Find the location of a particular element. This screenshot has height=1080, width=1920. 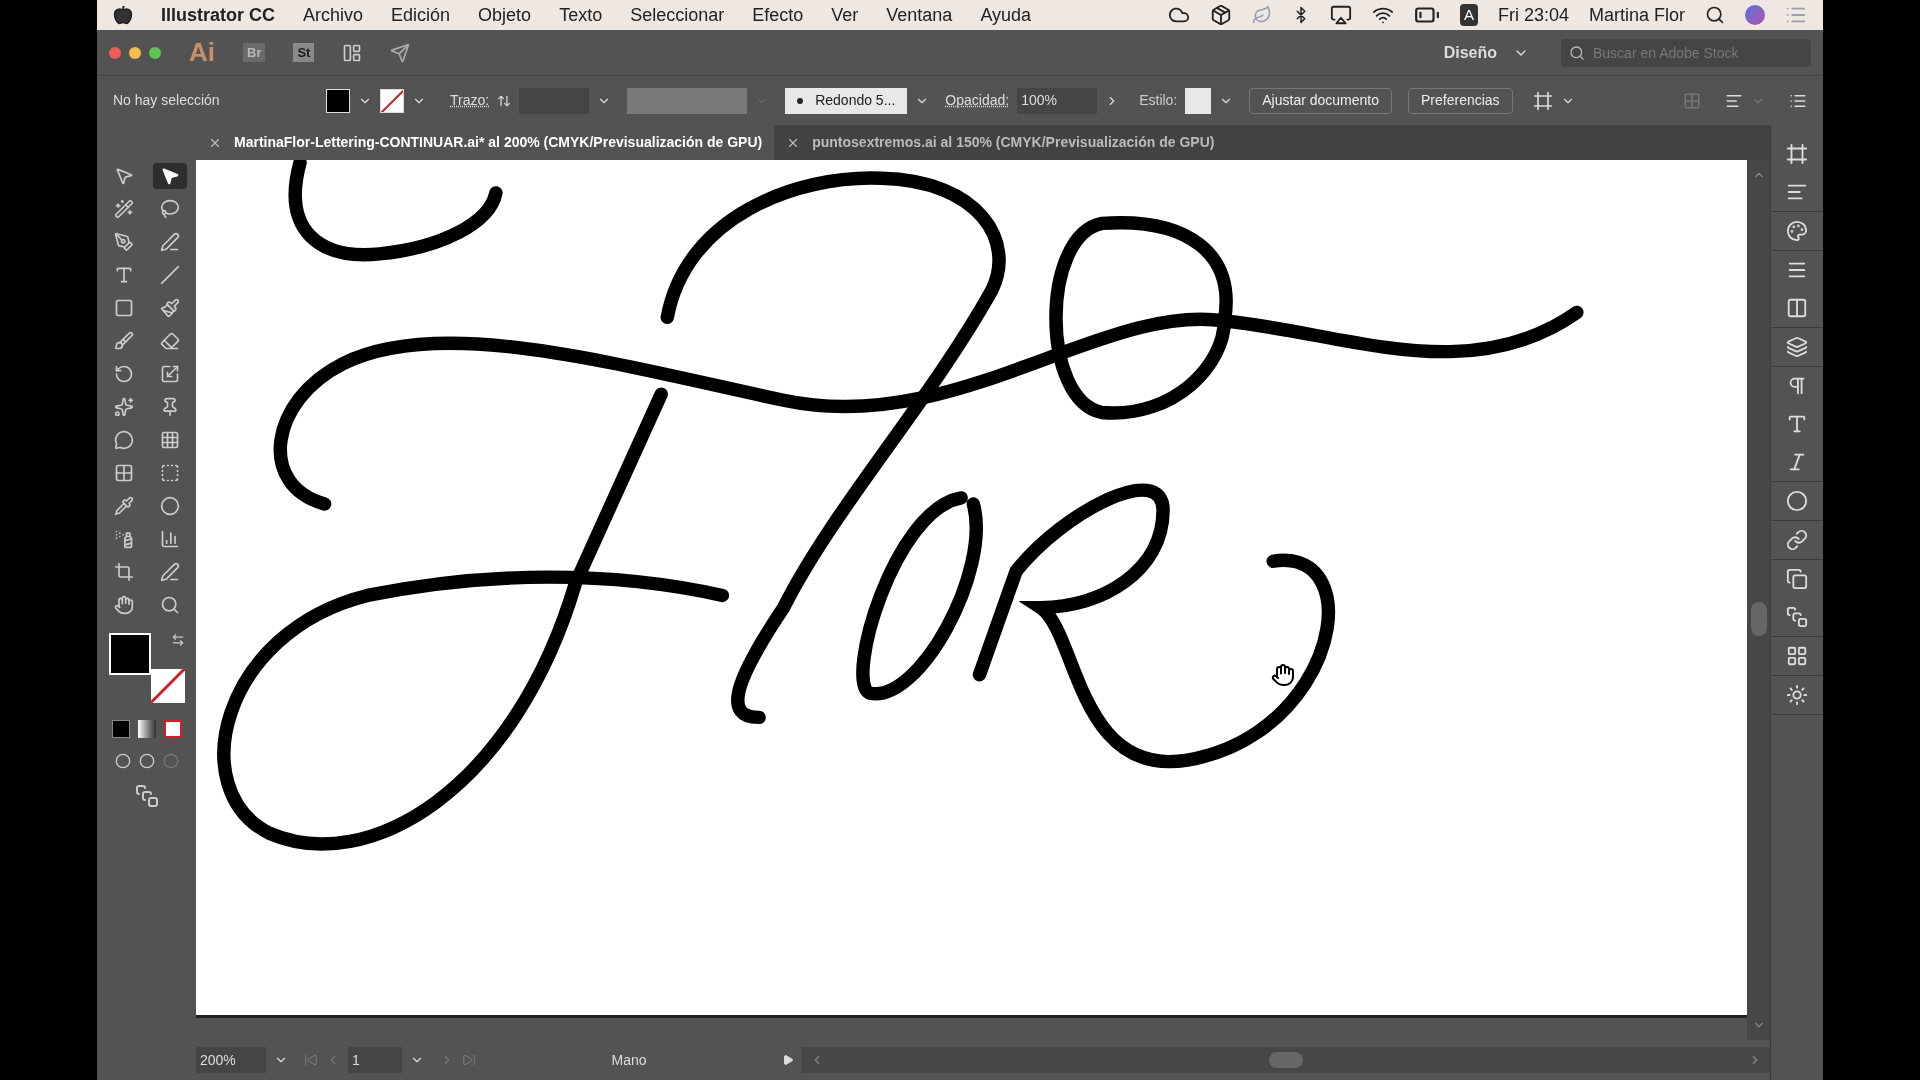

status-menu-icon is located at coordinates (788, 1060).